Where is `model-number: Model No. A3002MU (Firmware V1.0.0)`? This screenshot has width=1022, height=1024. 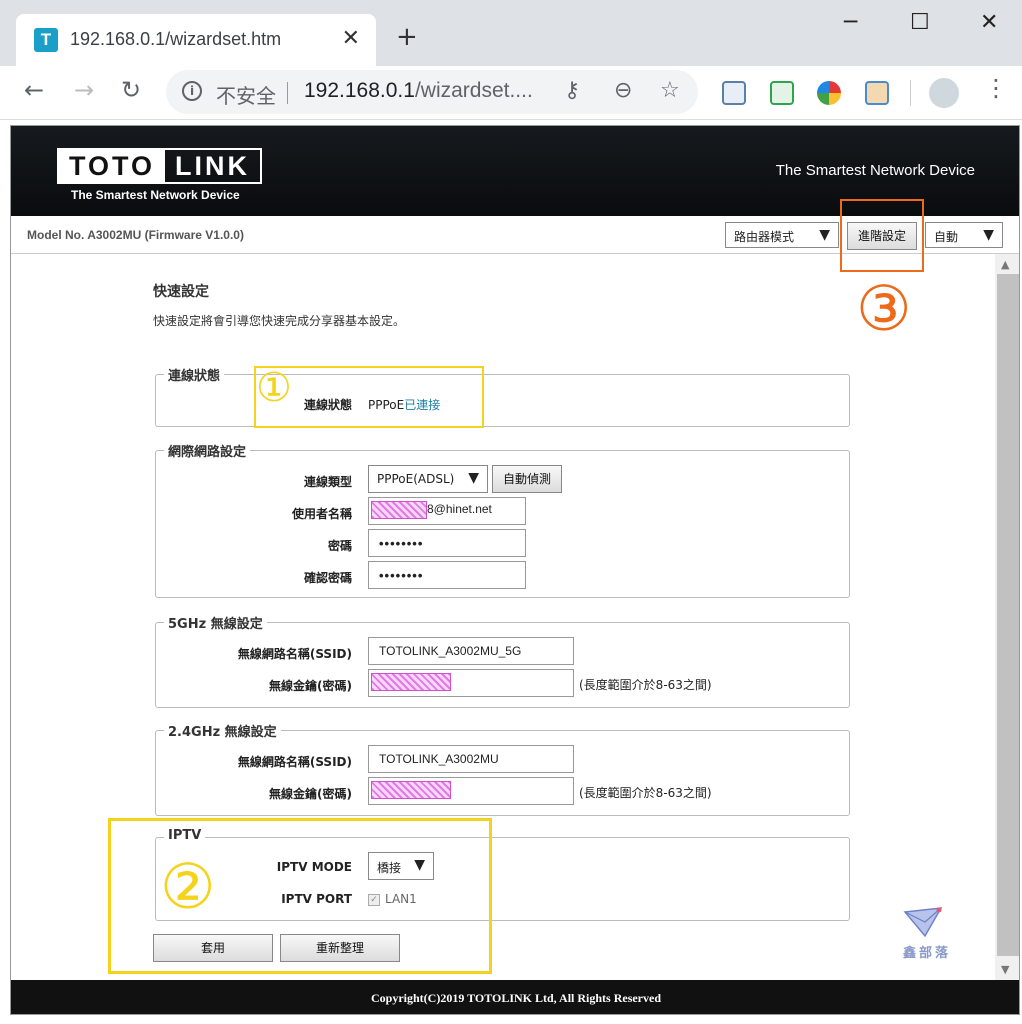
model-number: Model No. A3002MU (Firmware V1.0.0) is located at coordinates (135, 235).